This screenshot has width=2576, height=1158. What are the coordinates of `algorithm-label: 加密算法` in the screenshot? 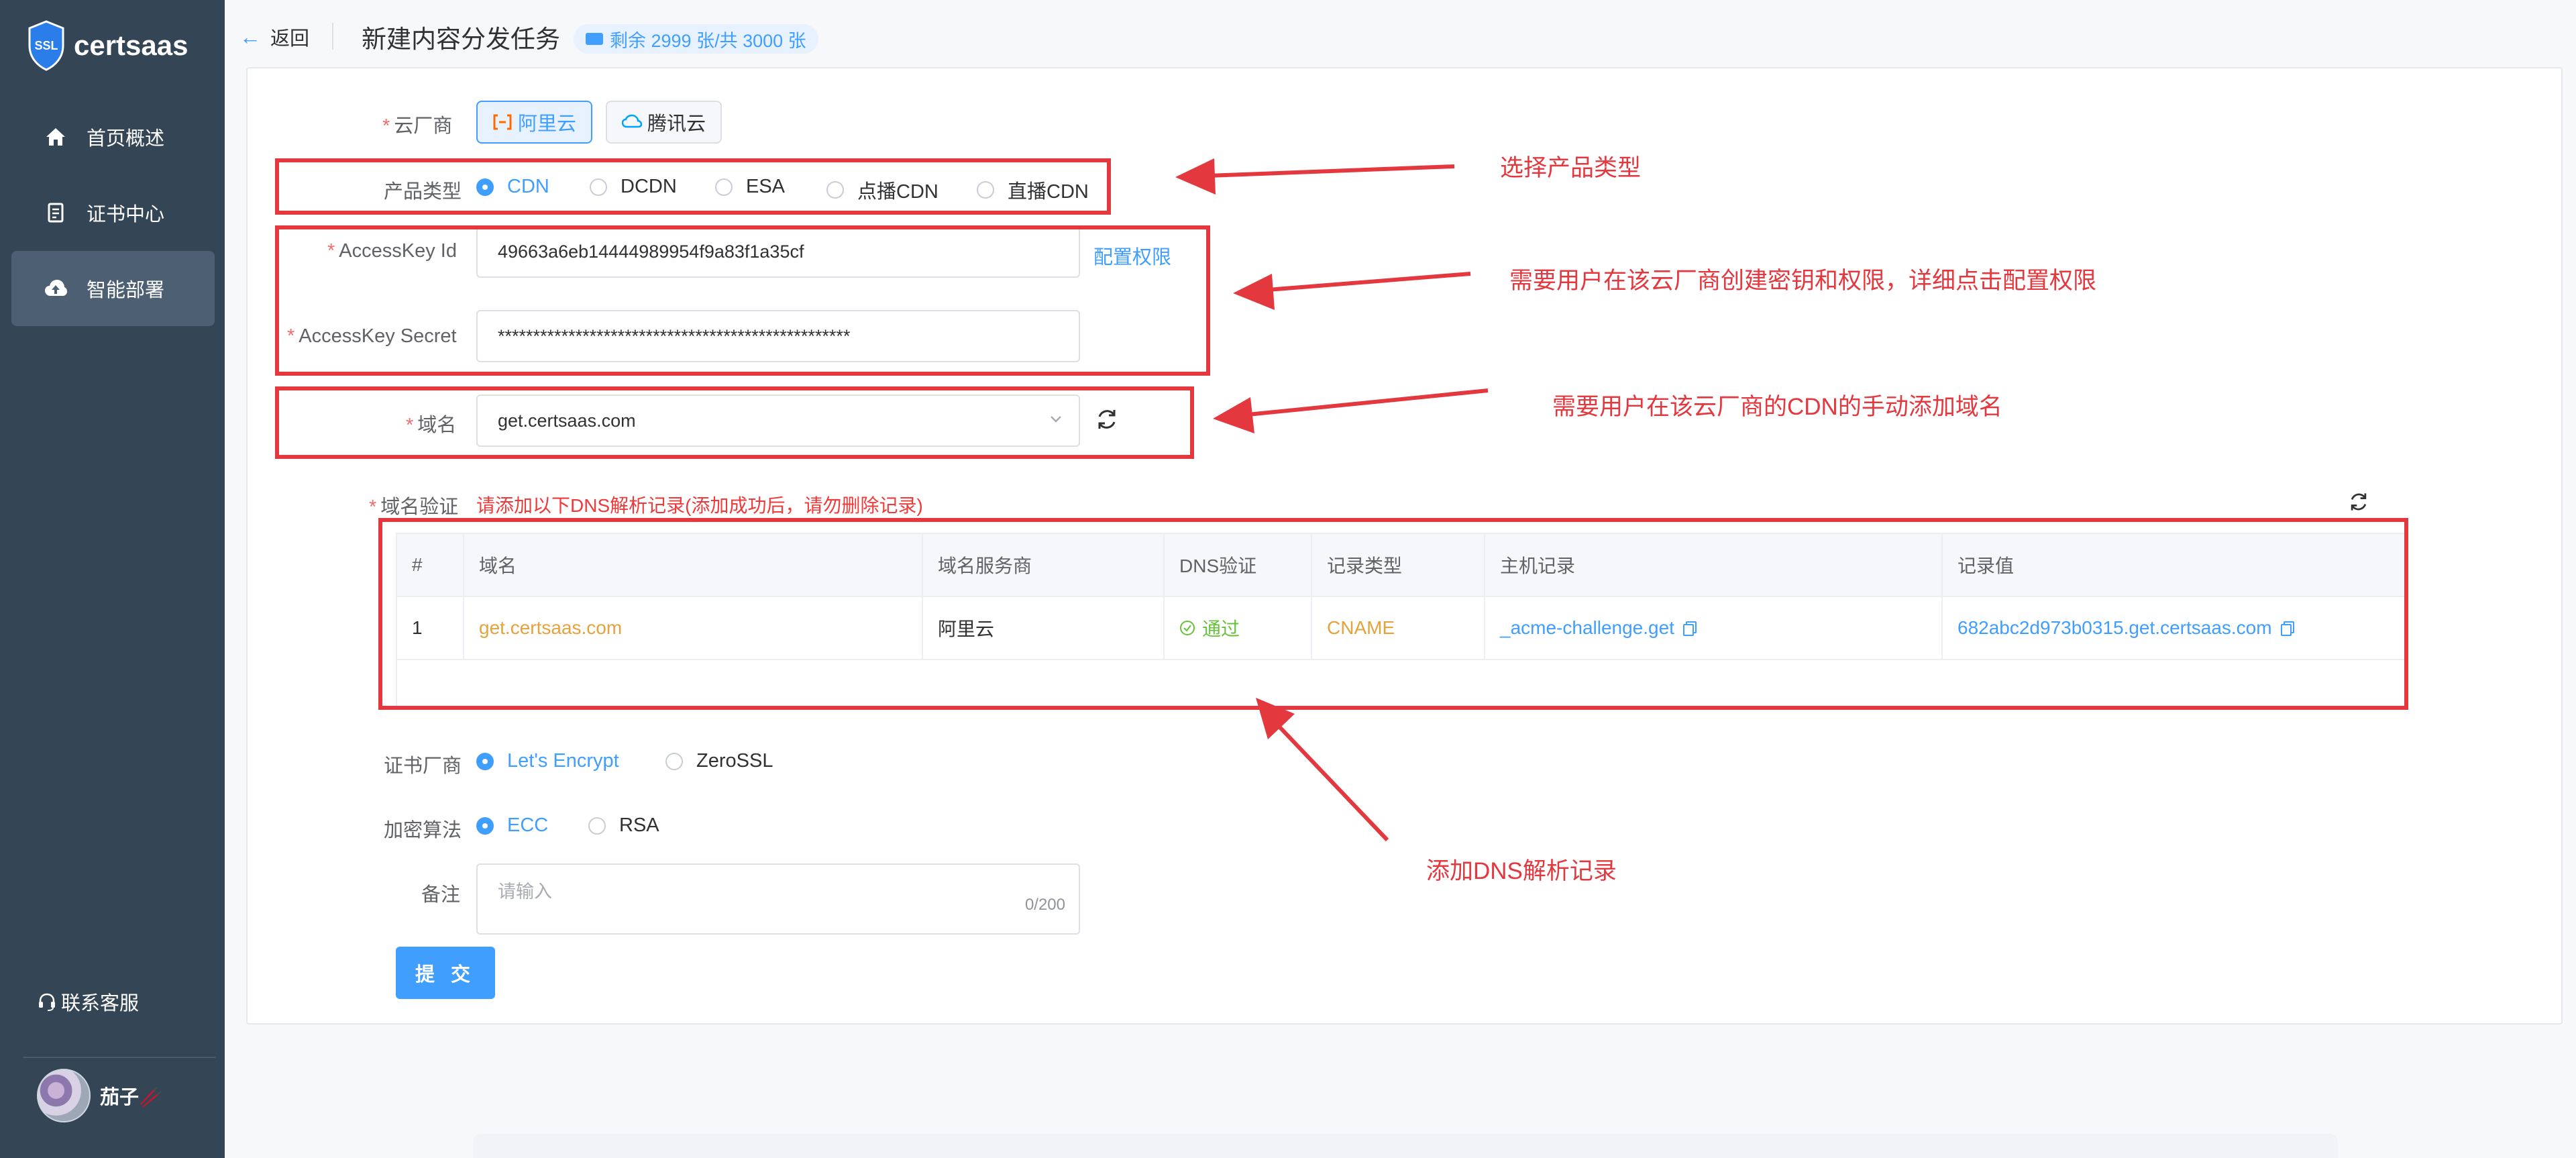 It's located at (423, 830).